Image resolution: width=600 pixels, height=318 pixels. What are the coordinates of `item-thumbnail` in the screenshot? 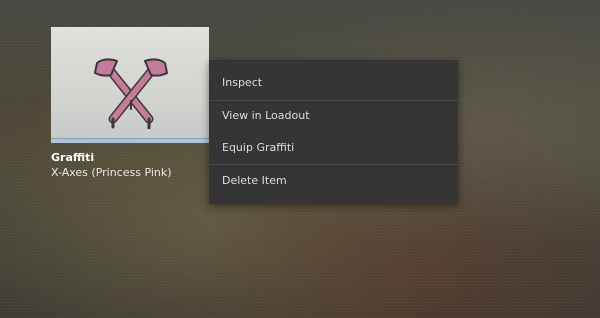 It's located at (130, 85).